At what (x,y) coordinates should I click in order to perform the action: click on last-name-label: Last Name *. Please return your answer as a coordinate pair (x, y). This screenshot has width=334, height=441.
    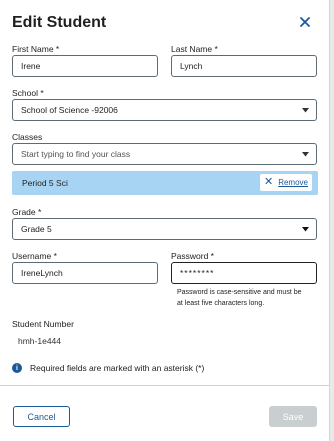
    Looking at the image, I should click on (194, 49).